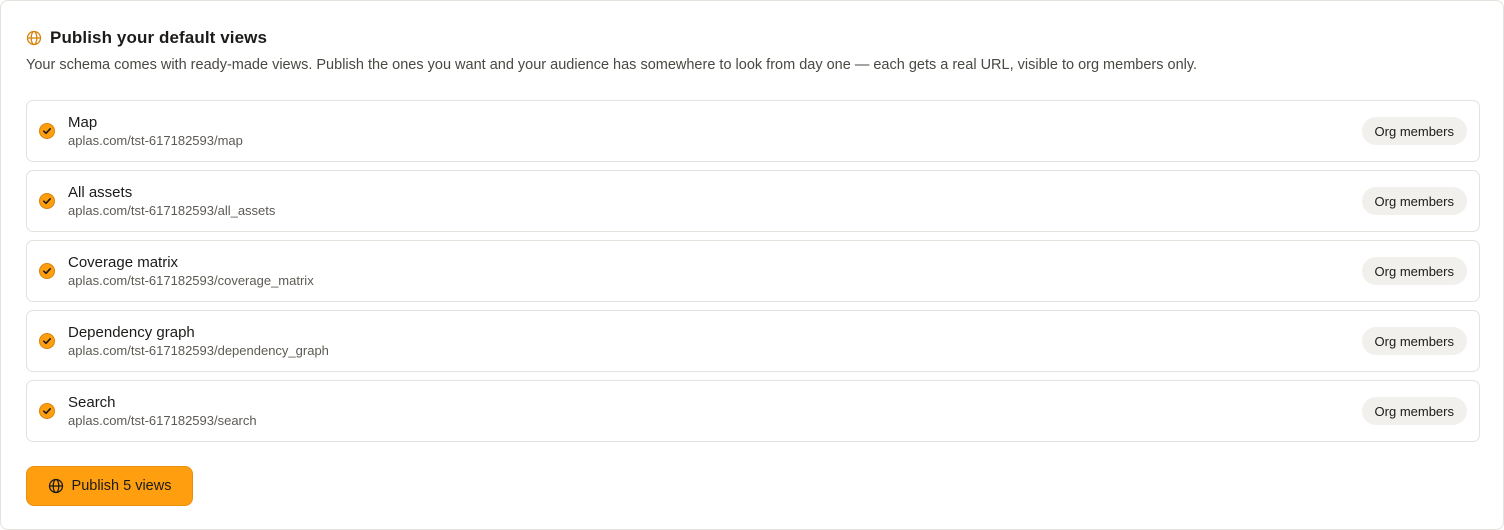  I want to click on card-title: Publish your default views, so click(159, 37).